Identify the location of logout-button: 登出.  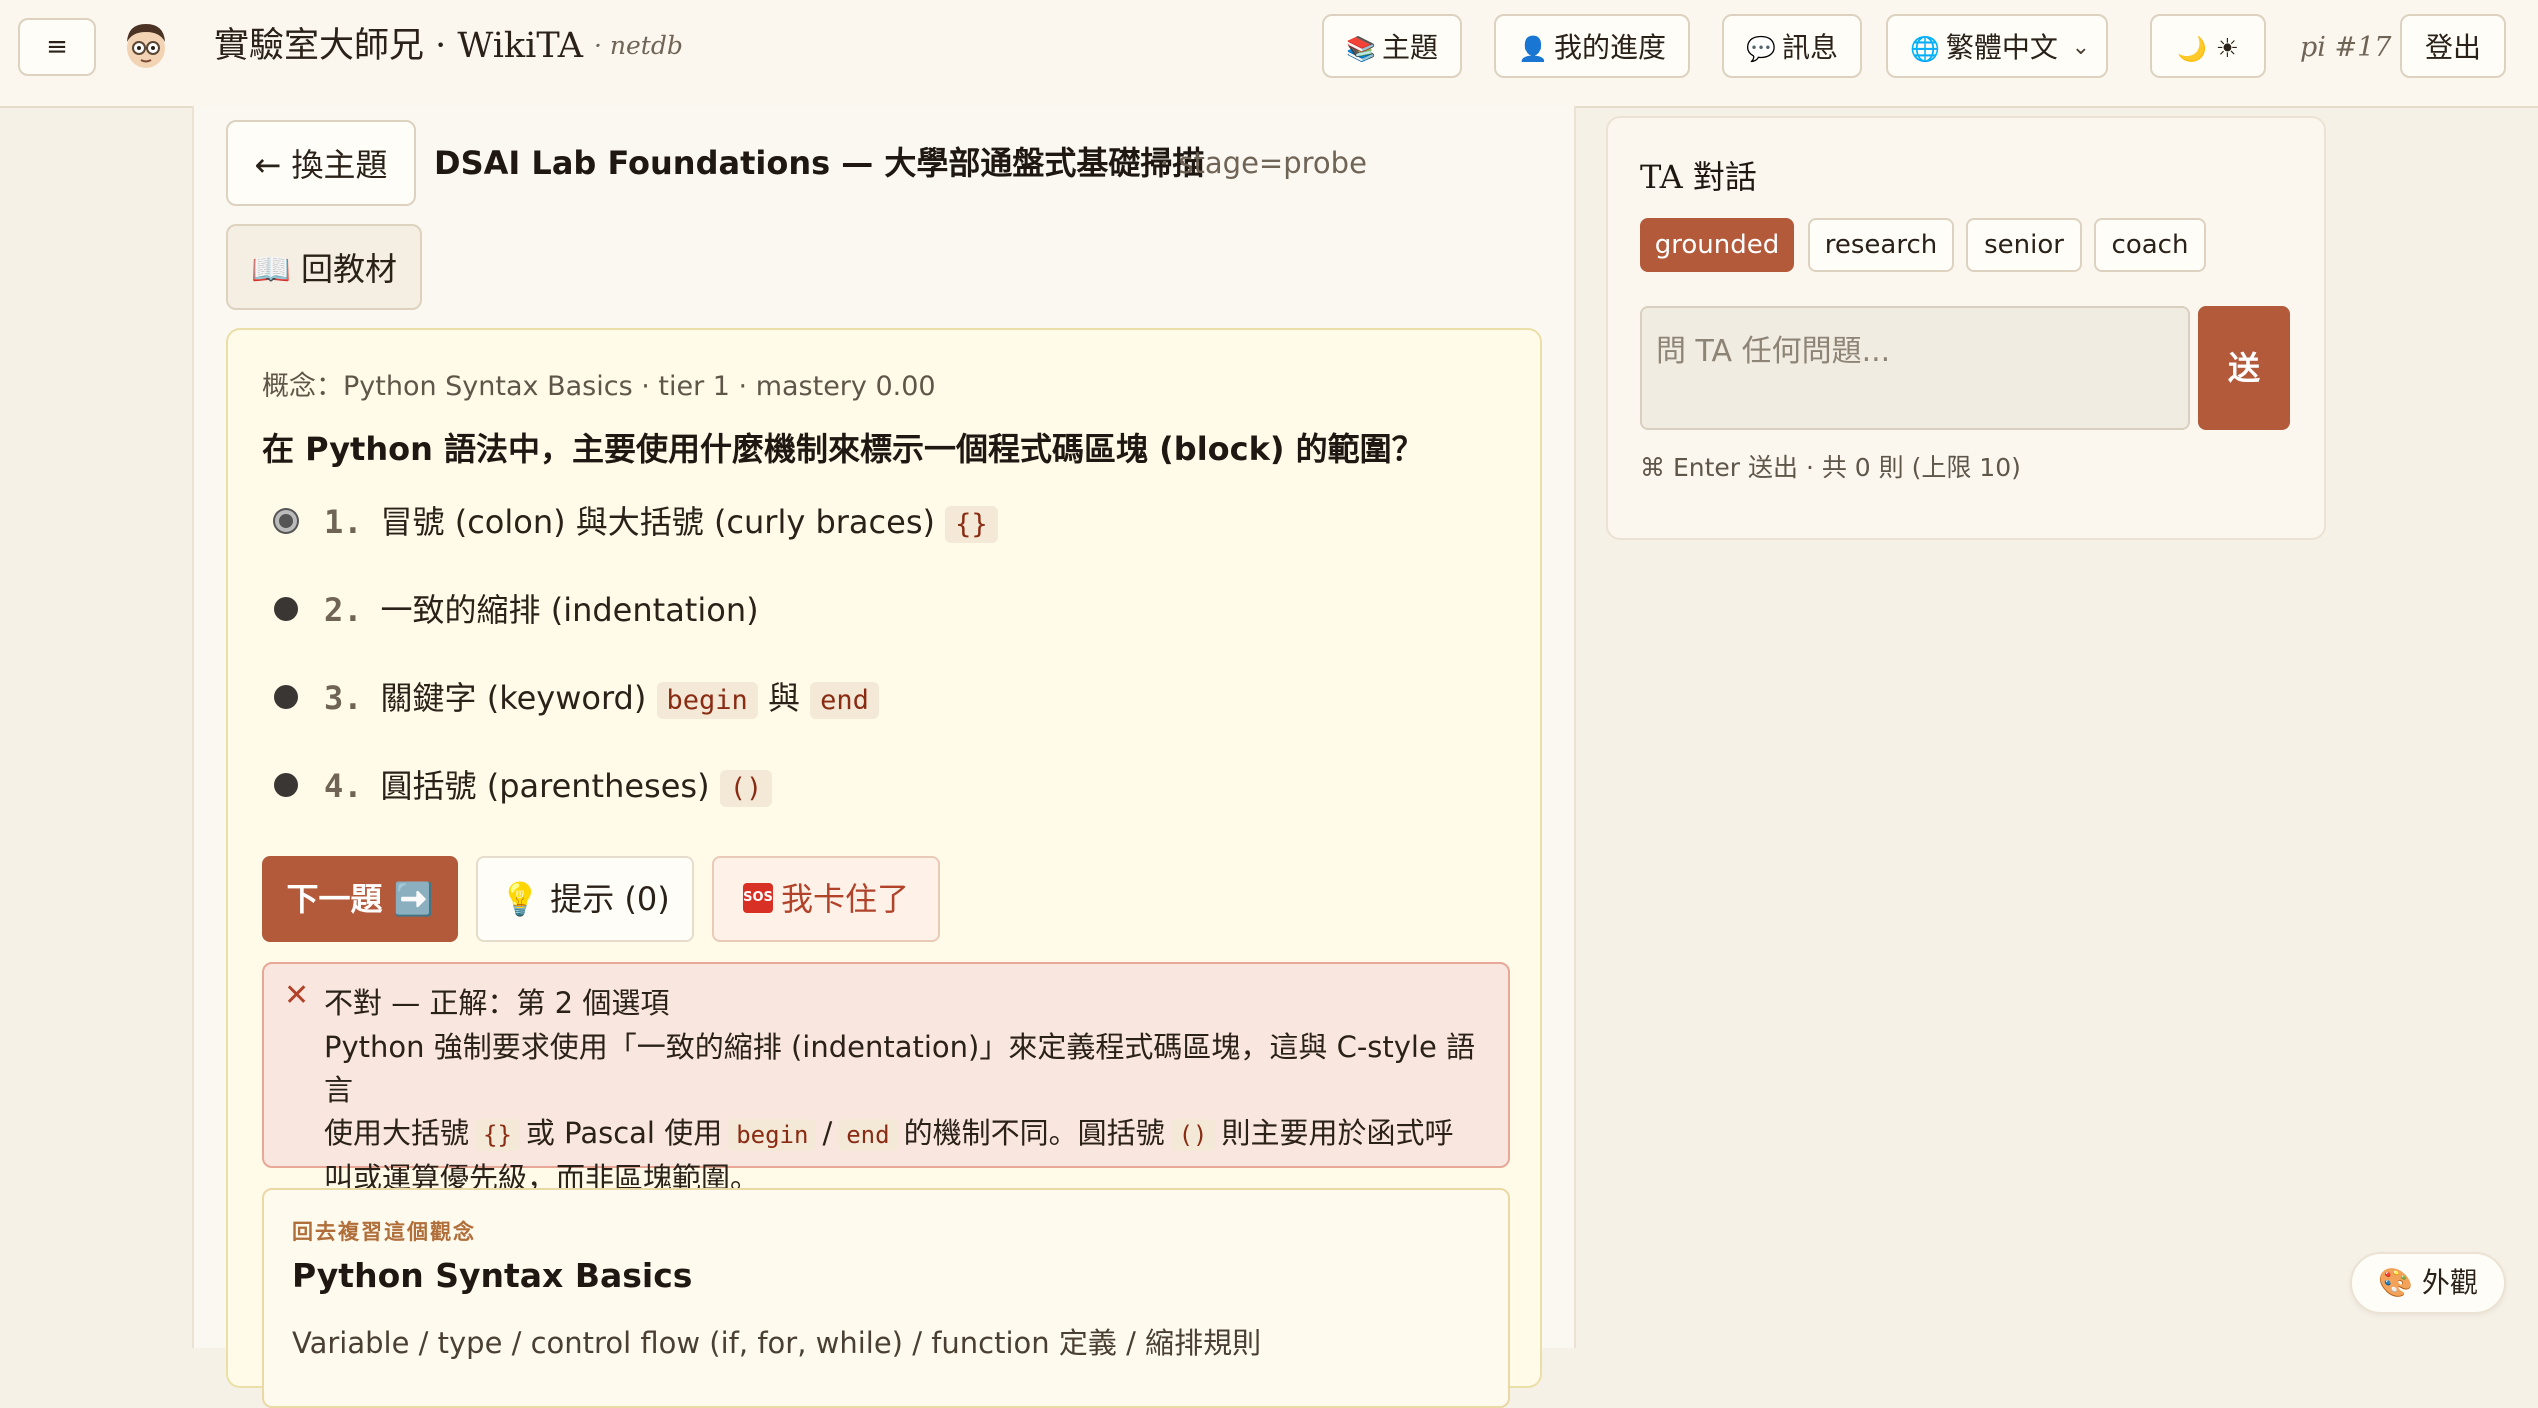
(2453, 46).